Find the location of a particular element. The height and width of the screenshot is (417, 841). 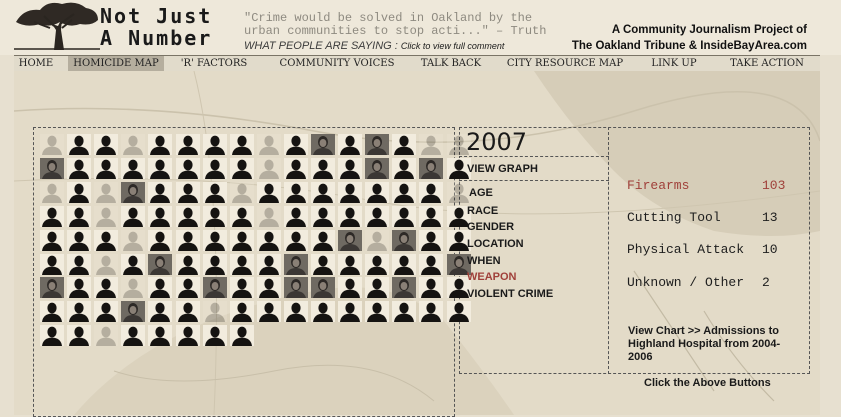

category-location: LOCATION is located at coordinates (495, 244).